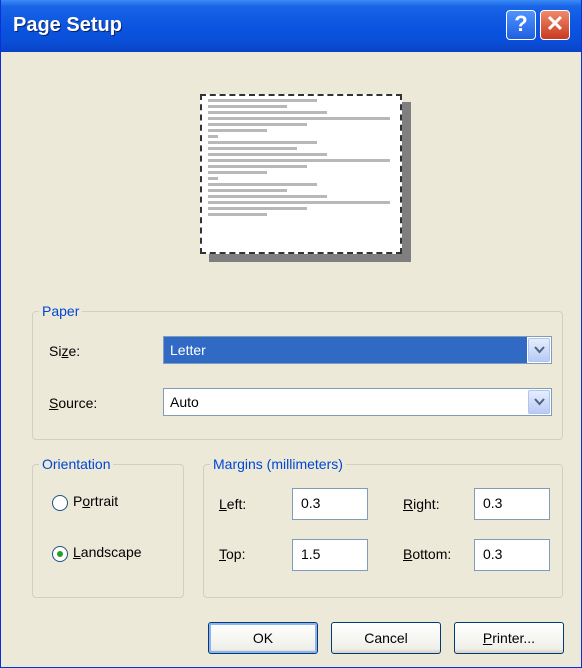 This screenshot has width=582, height=668. I want to click on portrait-radio, so click(60, 503).